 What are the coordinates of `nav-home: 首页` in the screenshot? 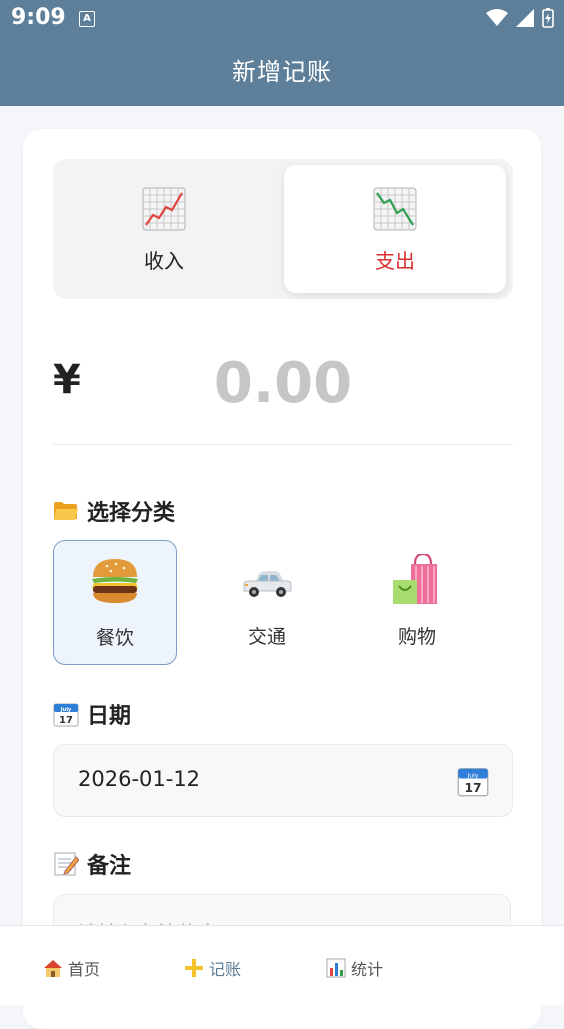 It's located at (71, 968).